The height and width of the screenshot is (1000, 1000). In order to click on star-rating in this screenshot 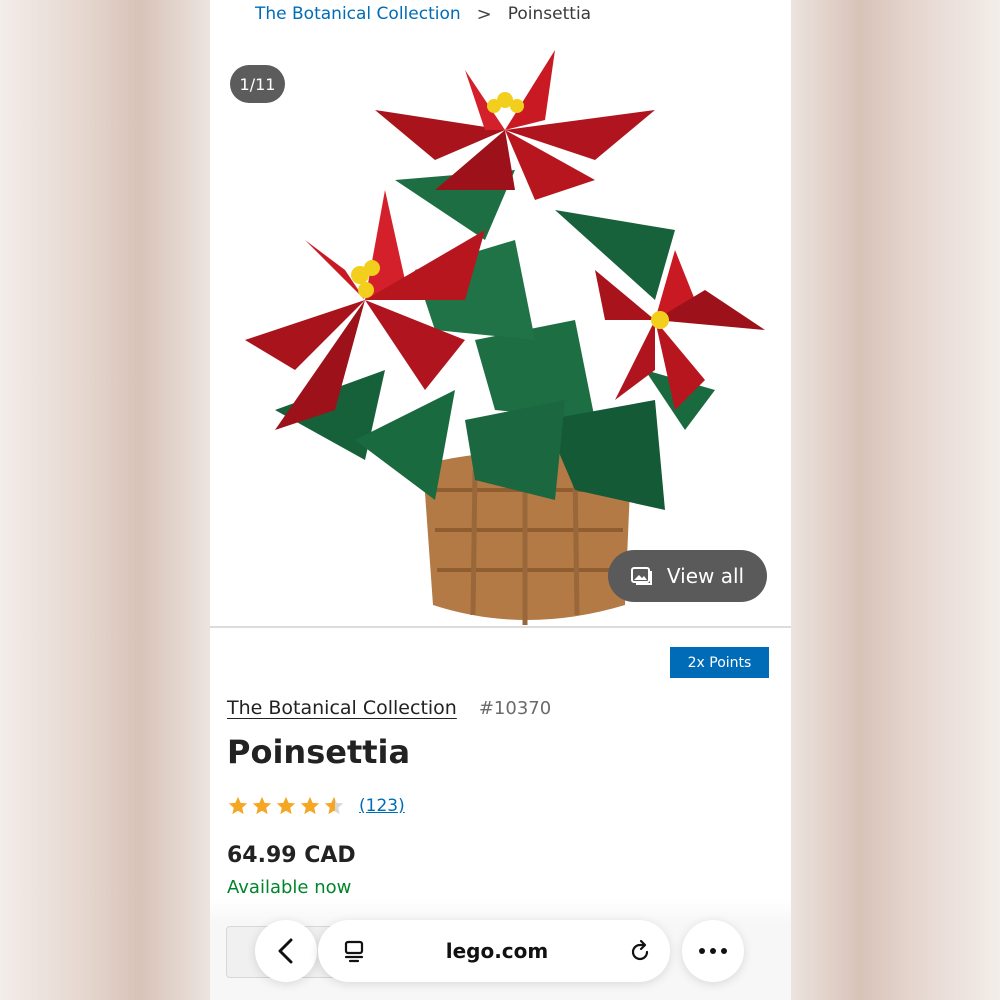, I will do `click(286, 806)`.